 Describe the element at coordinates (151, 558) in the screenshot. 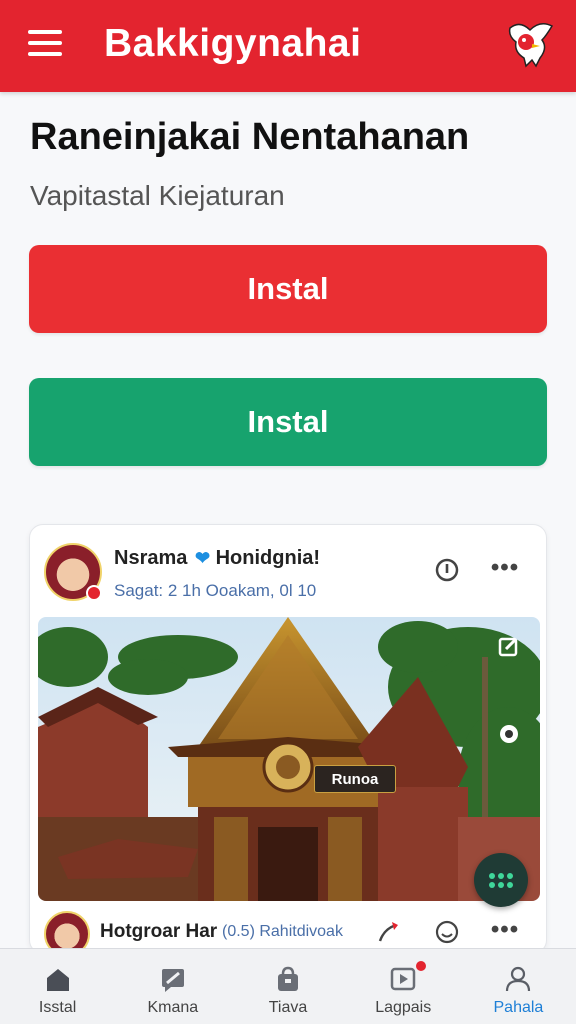

I see `author-name: Nsrama` at that location.